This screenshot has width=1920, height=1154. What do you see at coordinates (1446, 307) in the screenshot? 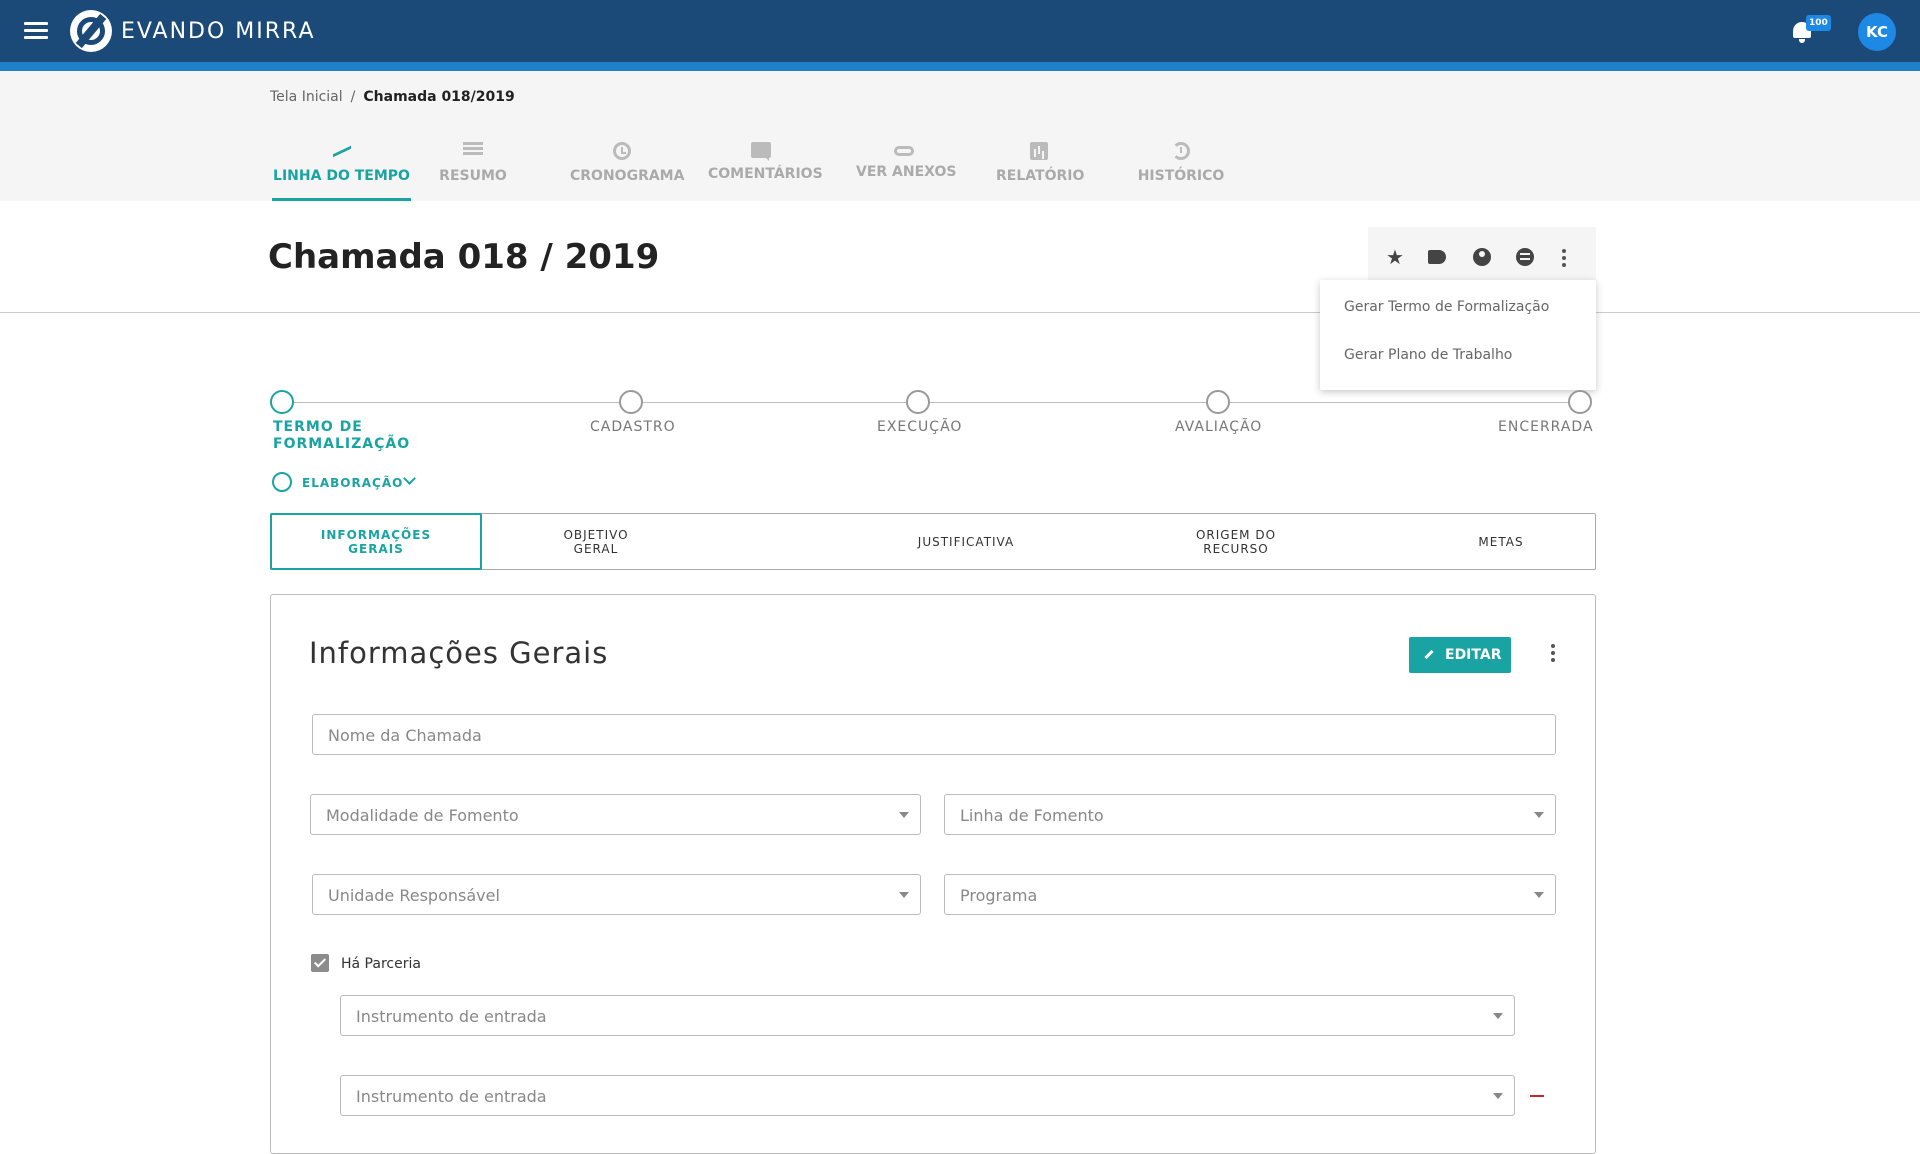
I see `menu-item-gerar-termo: Gerar Termo de Formalização` at bounding box center [1446, 307].